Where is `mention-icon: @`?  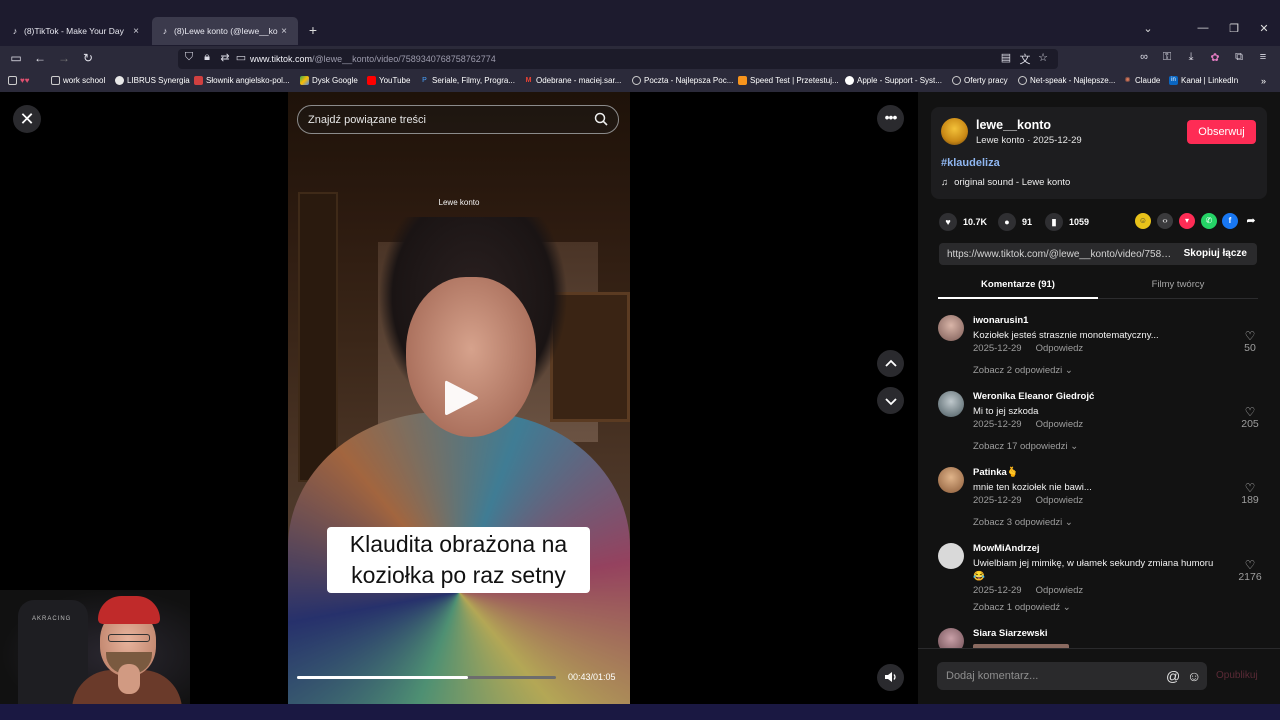 mention-icon: @ is located at coordinates (1173, 676).